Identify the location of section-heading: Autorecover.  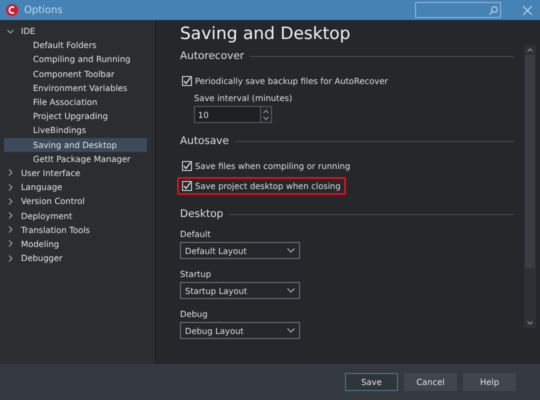
(212, 56).